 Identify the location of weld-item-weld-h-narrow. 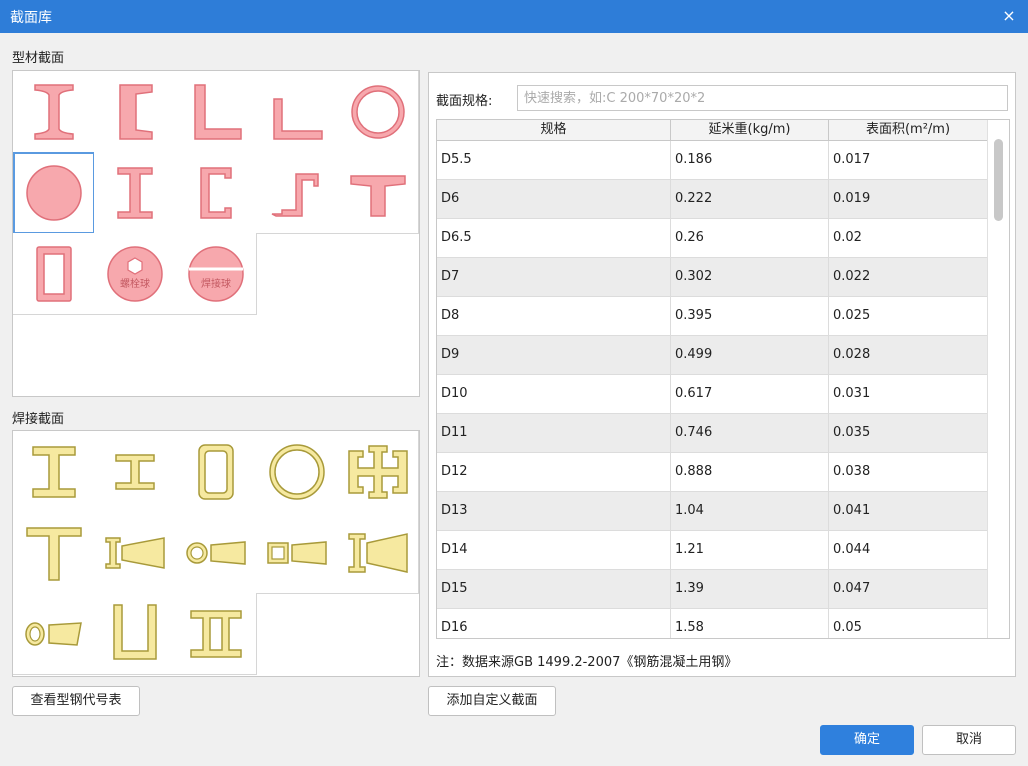
(135, 472).